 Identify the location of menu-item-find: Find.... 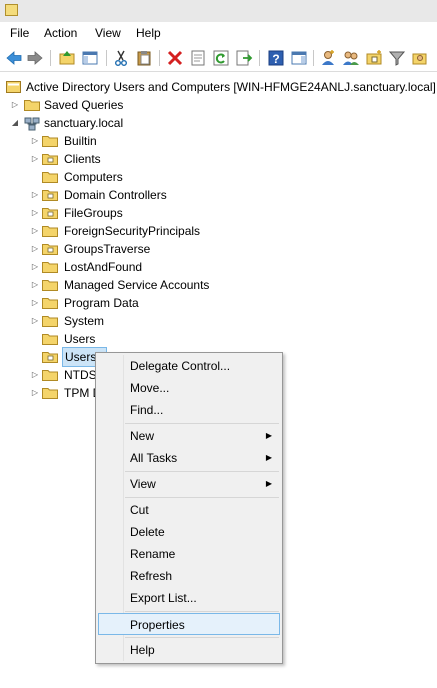
(189, 410).